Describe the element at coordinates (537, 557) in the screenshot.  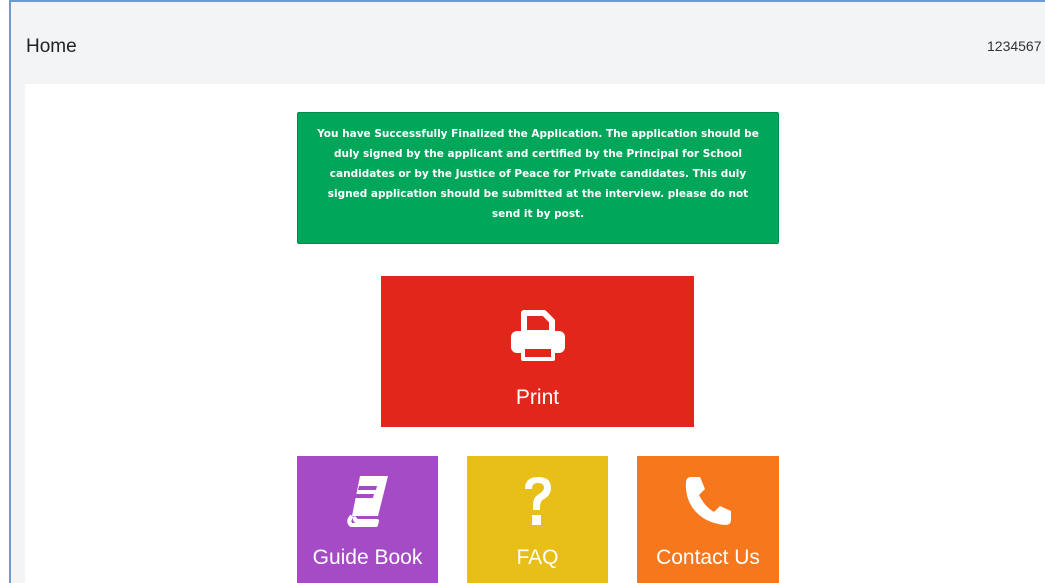
I see `faq-label: FAQ` at that location.